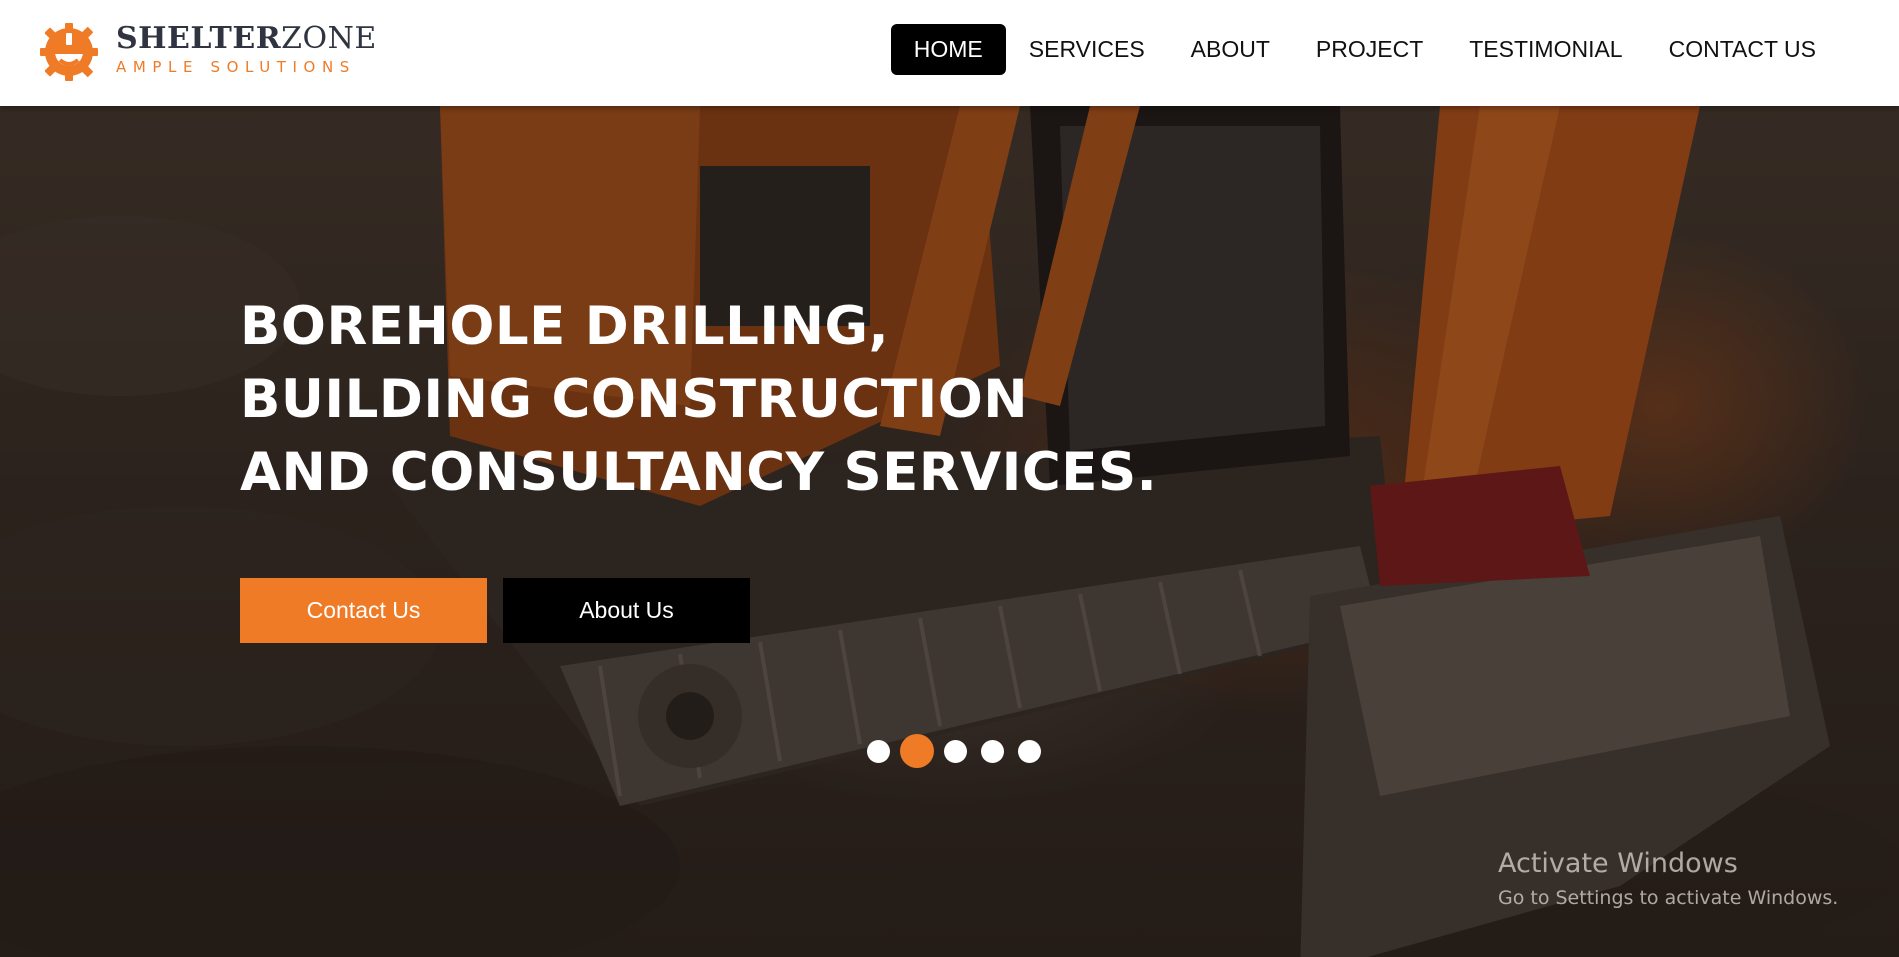 The height and width of the screenshot is (957, 1899). Describe the element at coordinates (948, 49) in the screenshot. I see `nav-home: HOME` at that location.